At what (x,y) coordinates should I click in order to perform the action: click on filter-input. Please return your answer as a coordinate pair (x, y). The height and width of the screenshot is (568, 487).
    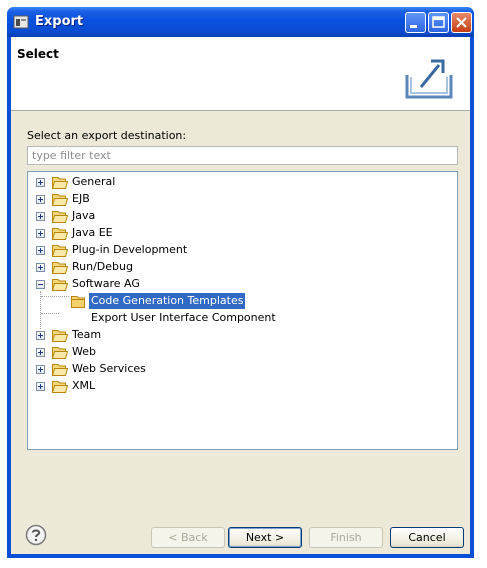
    Looking at the image, I should click on (242, 155).